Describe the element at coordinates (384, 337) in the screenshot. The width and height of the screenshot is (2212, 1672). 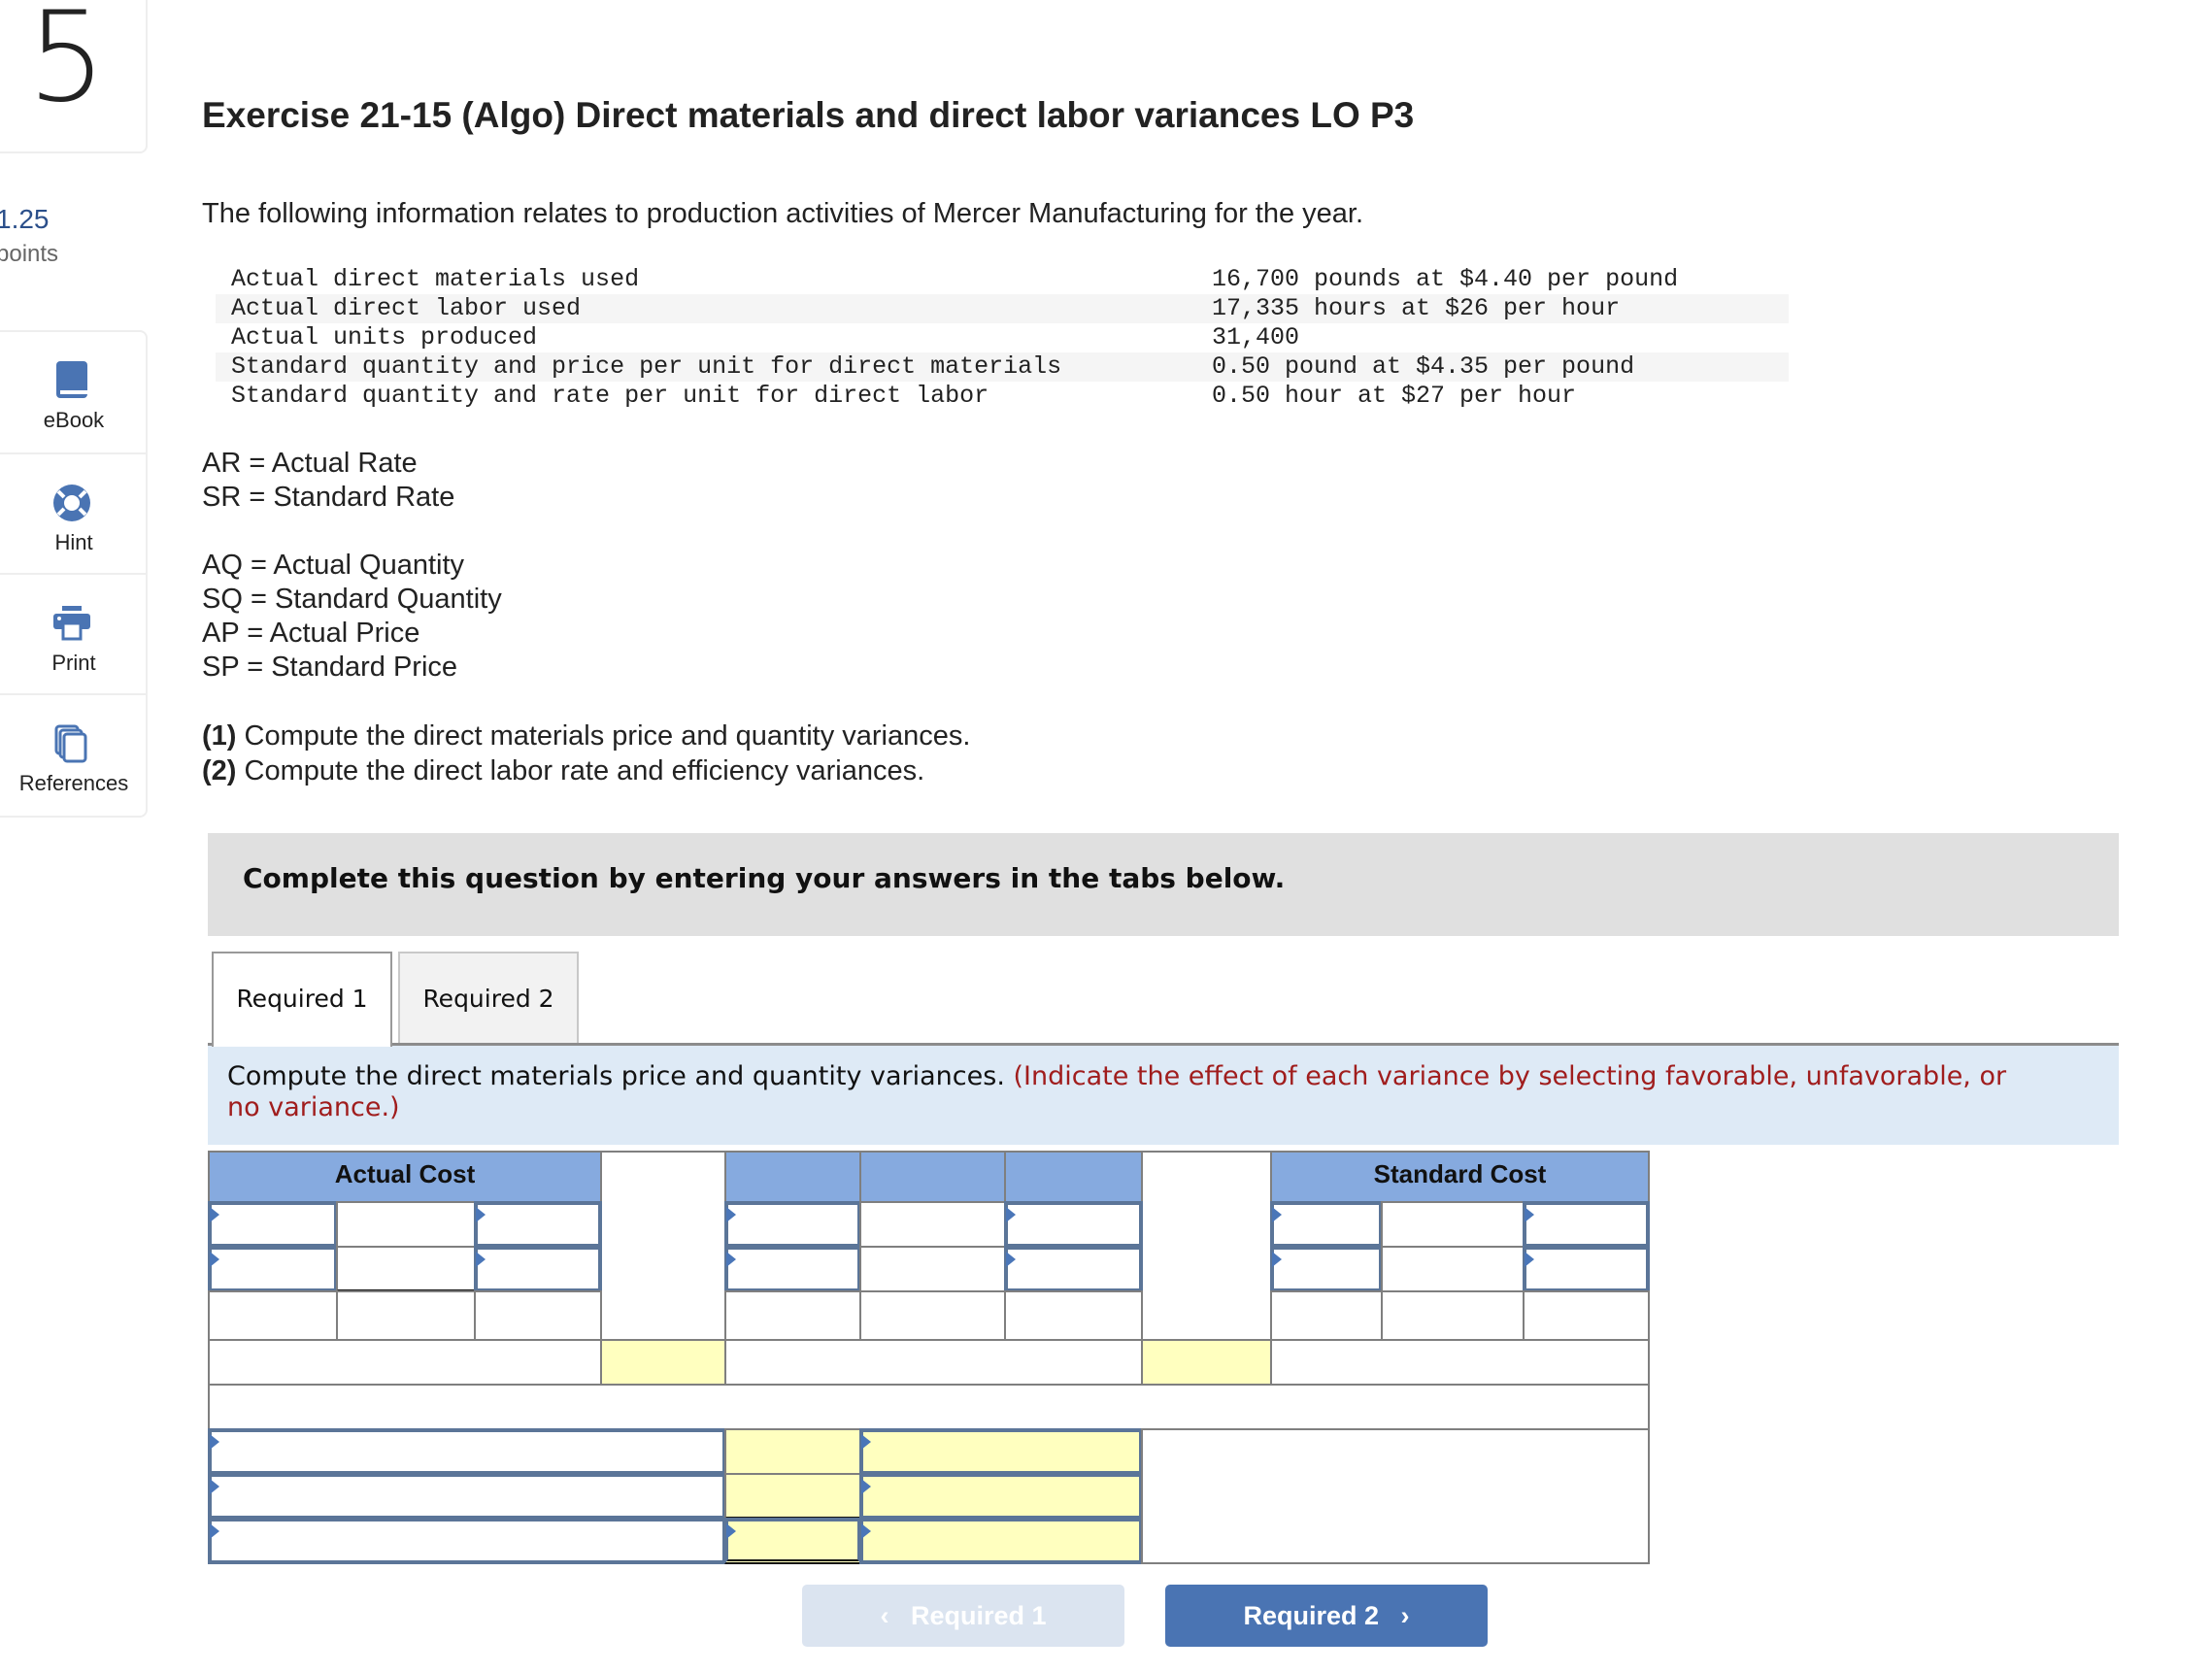
I see `data-label: Actual units produced` at that location.